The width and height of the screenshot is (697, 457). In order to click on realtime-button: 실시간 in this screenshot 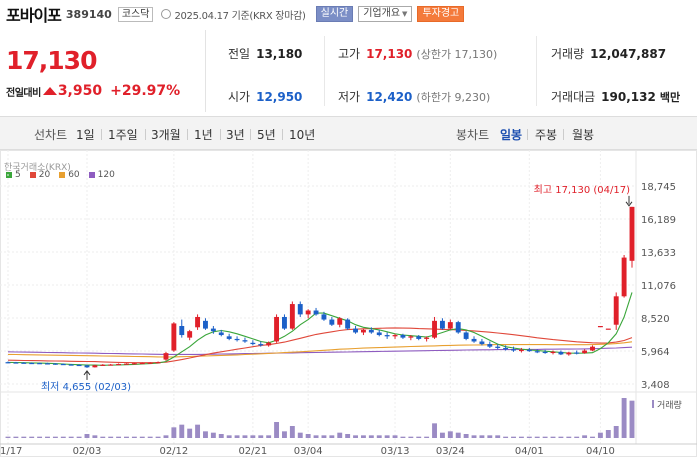, I will do `click(334, 14)`.